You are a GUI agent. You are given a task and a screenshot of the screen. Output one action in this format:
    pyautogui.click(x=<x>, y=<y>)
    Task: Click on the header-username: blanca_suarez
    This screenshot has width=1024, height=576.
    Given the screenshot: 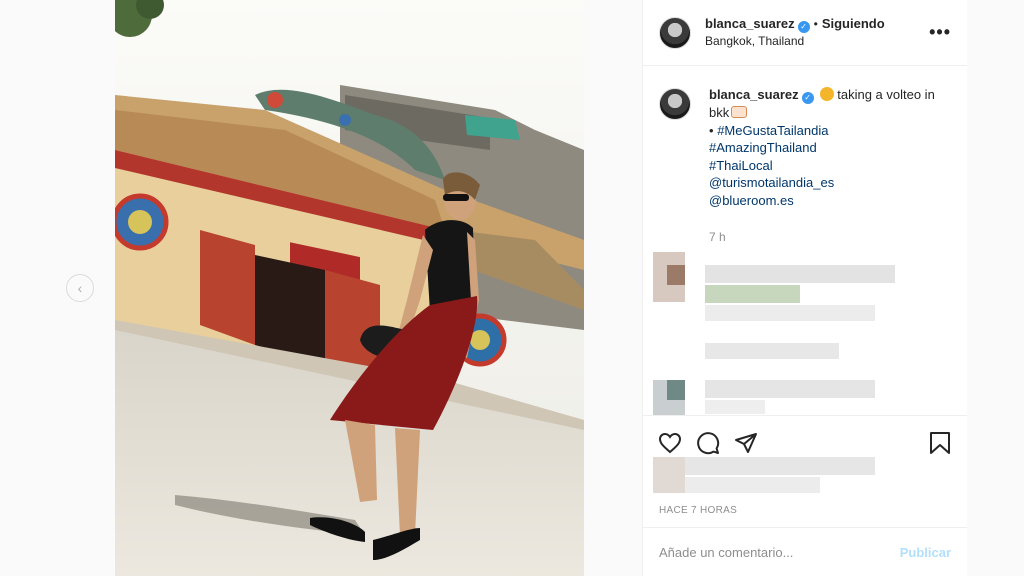 What is the action you would take?
    pyautogui.click(x=750, y=23)
    